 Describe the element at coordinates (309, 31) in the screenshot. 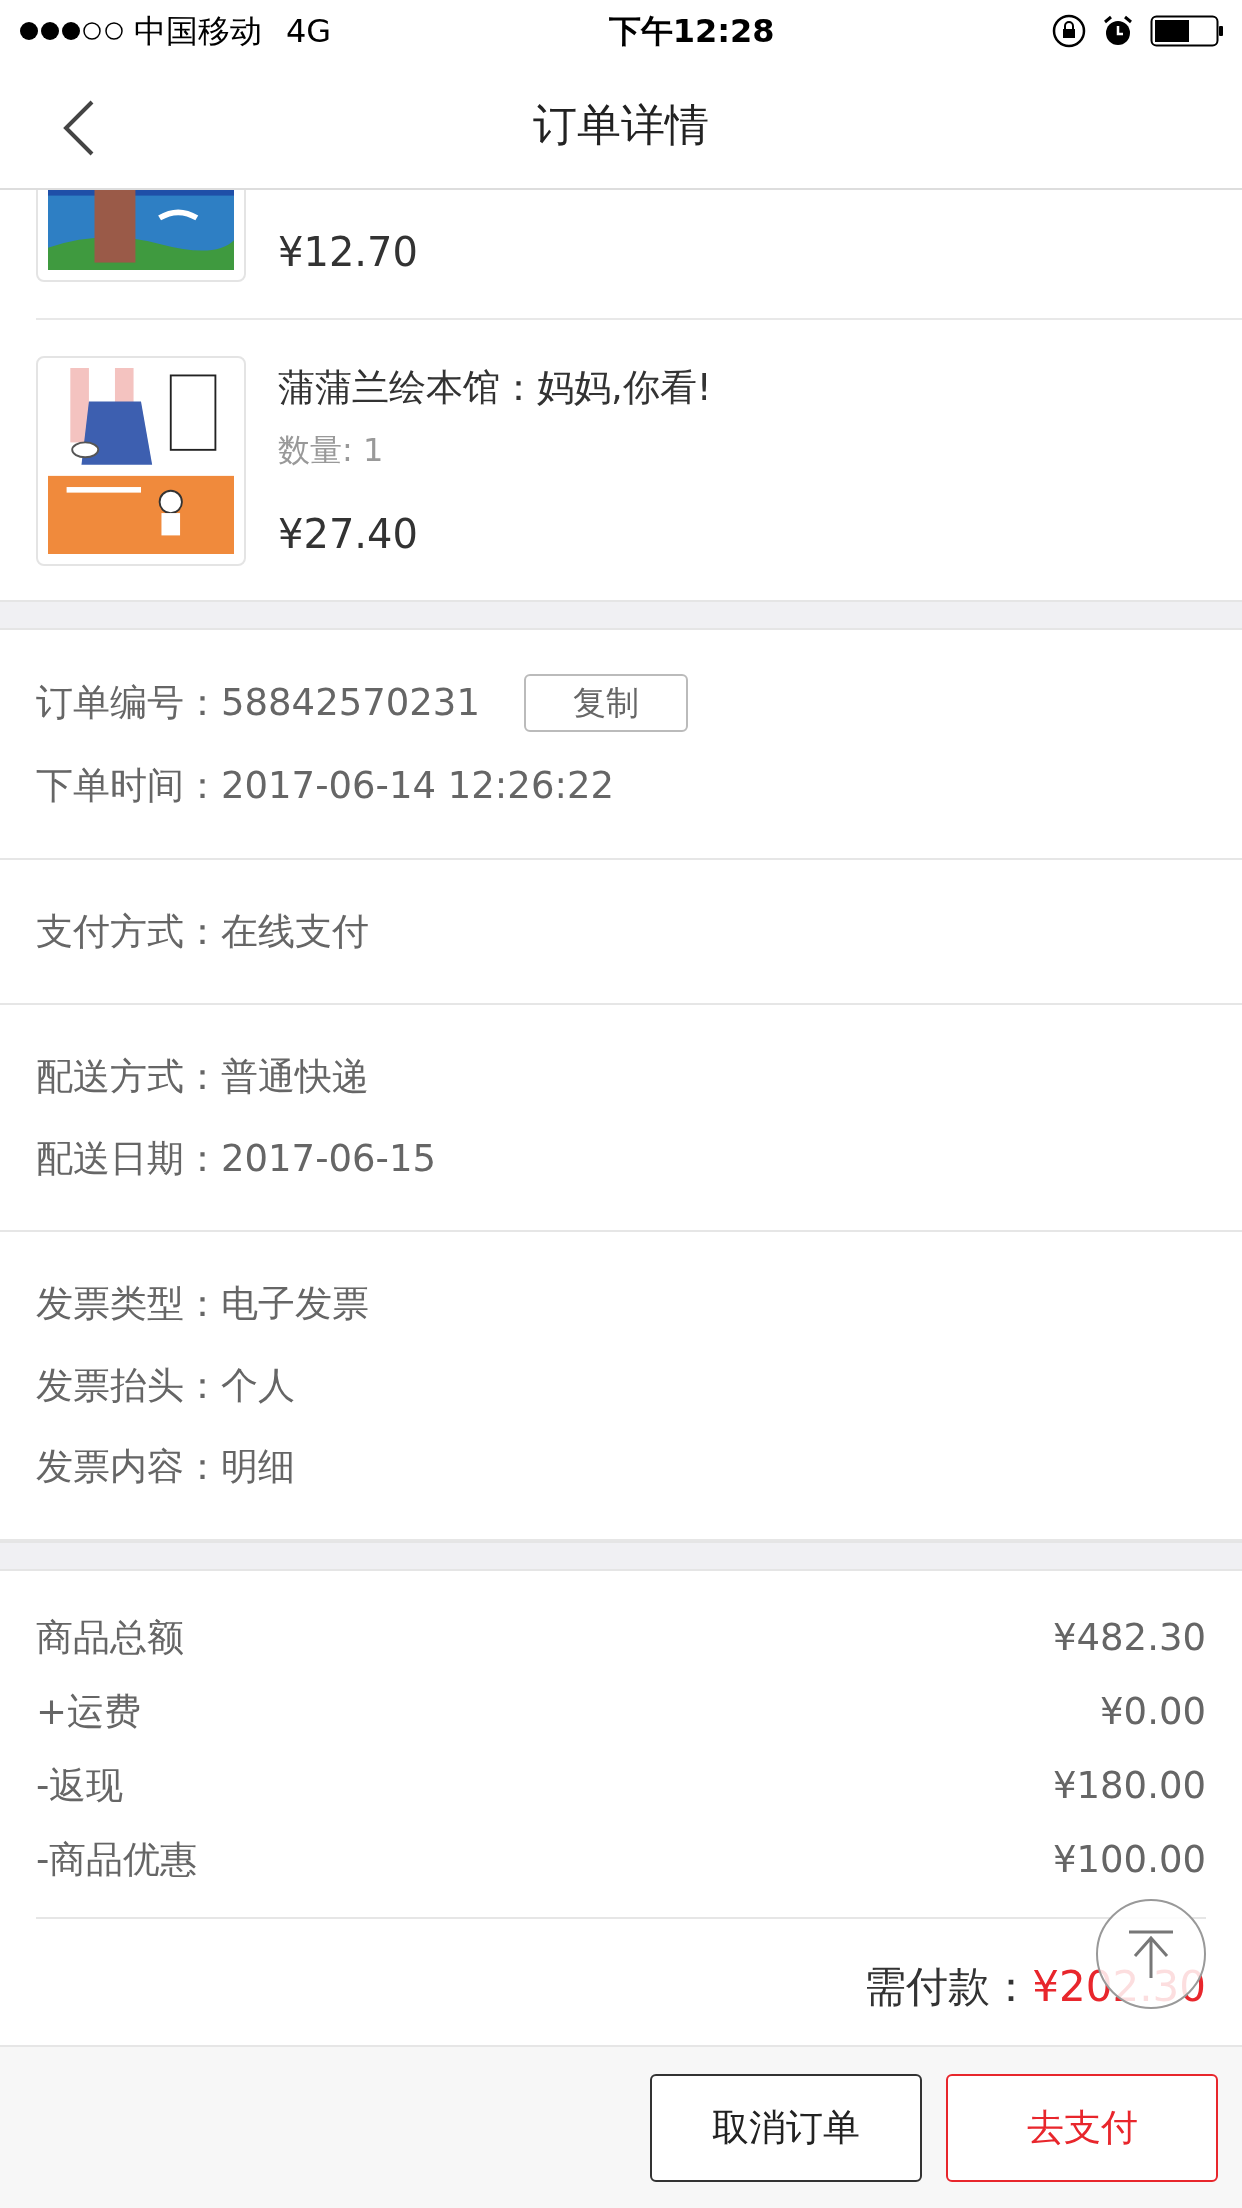

I see `network-type: 4G` at that location.